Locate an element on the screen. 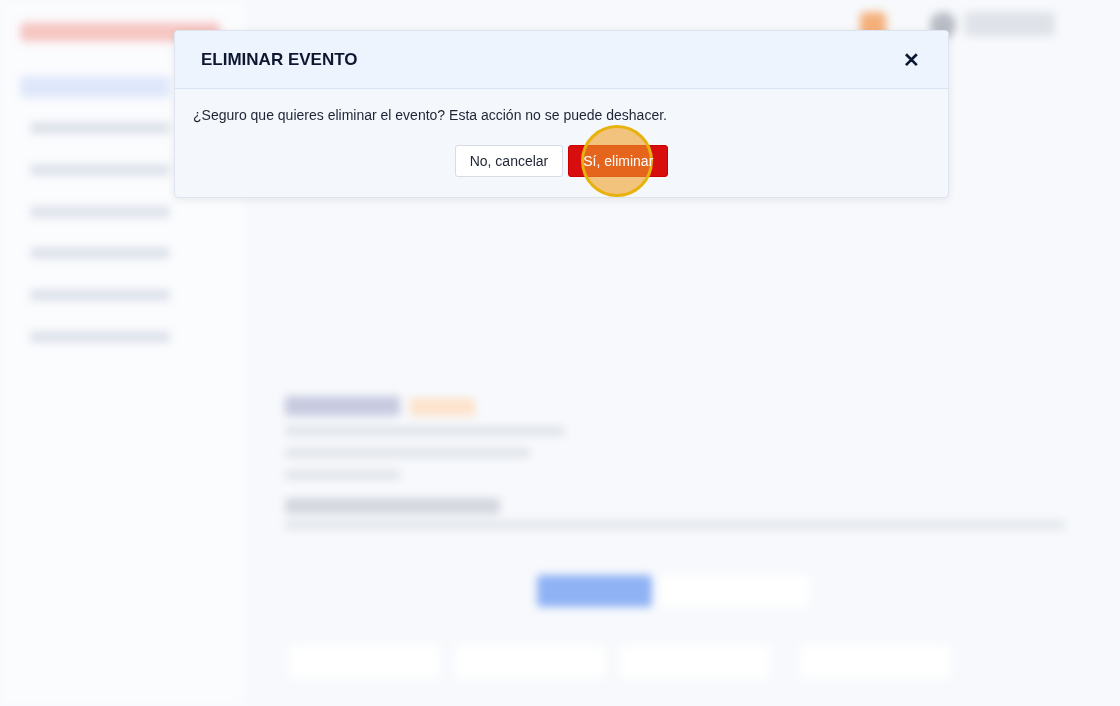  close-button: ✕ is located at coordinates (911, 59).